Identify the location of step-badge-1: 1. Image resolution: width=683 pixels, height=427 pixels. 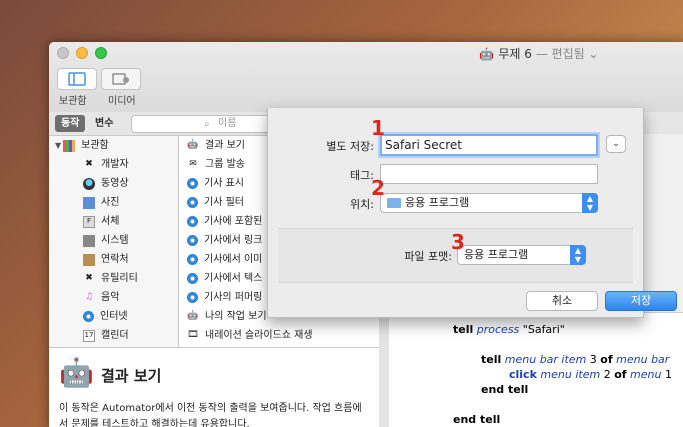
(378, 128).